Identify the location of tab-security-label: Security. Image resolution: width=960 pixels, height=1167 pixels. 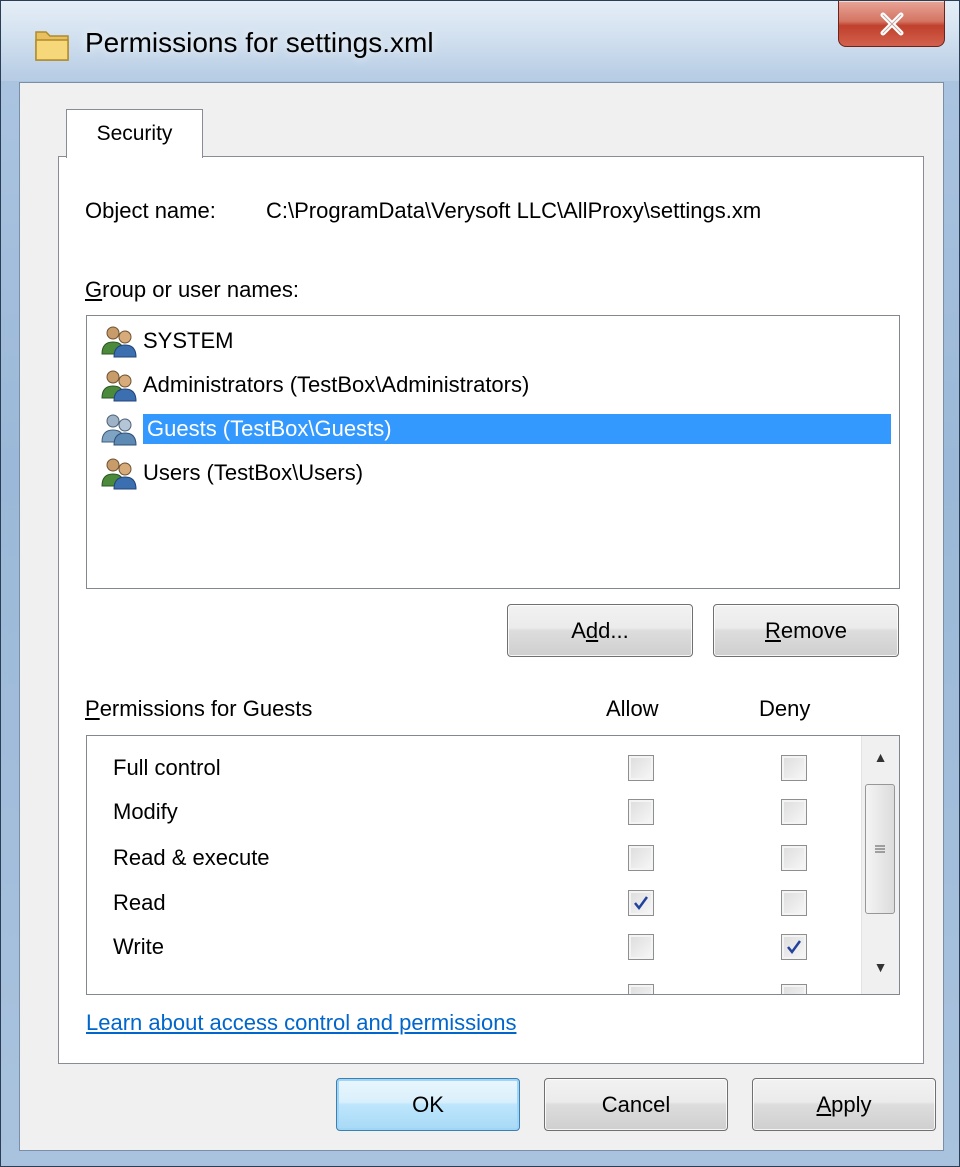
(134, 133).